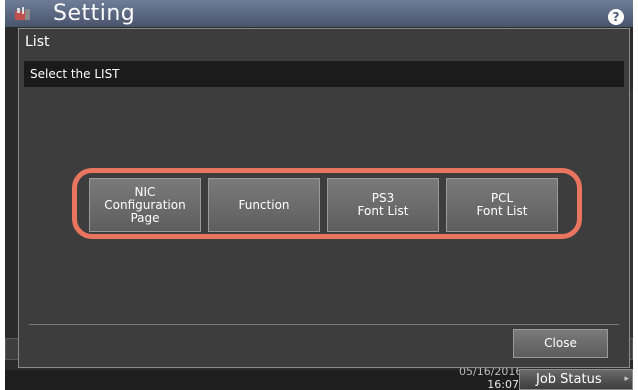 The width and height of the screenshot is (638, 390). I want to click on divider, so click(324, 324).